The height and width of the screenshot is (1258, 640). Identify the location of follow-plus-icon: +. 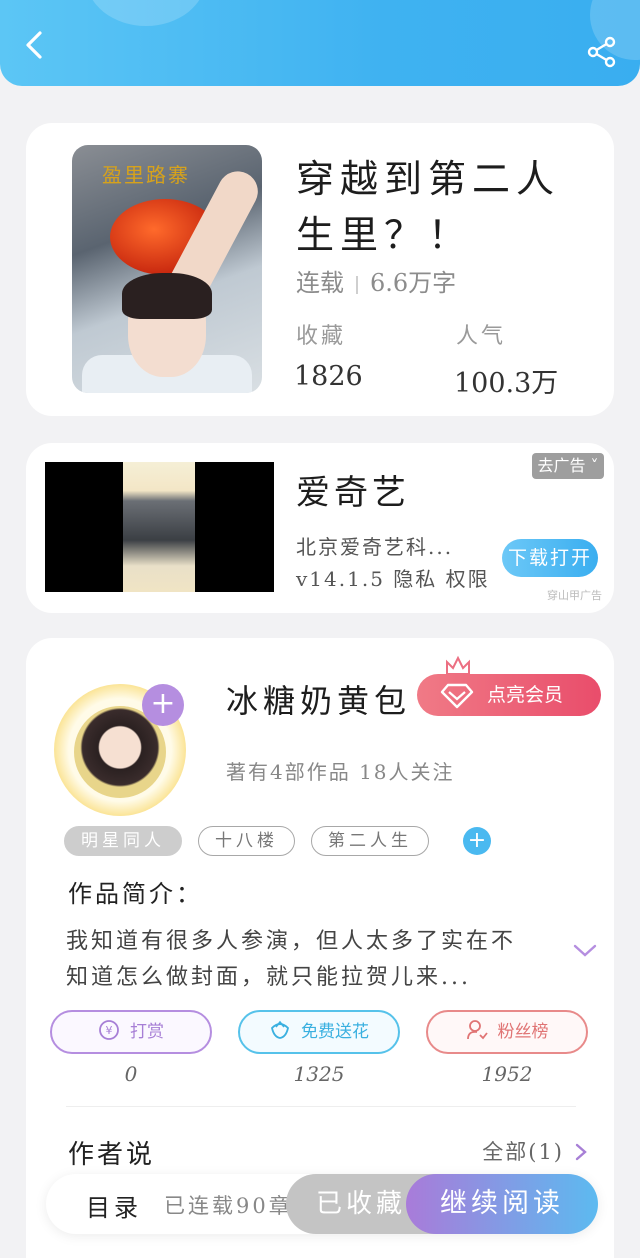
(163, 705).